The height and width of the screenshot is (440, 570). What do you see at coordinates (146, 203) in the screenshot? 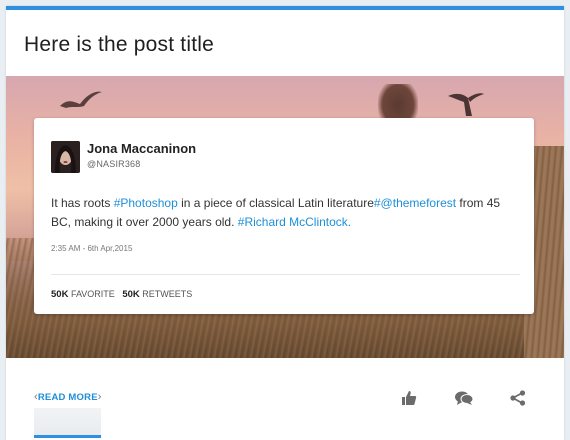
I see `hashtag-link: #Photoshop` at bounding box center [146, 203].